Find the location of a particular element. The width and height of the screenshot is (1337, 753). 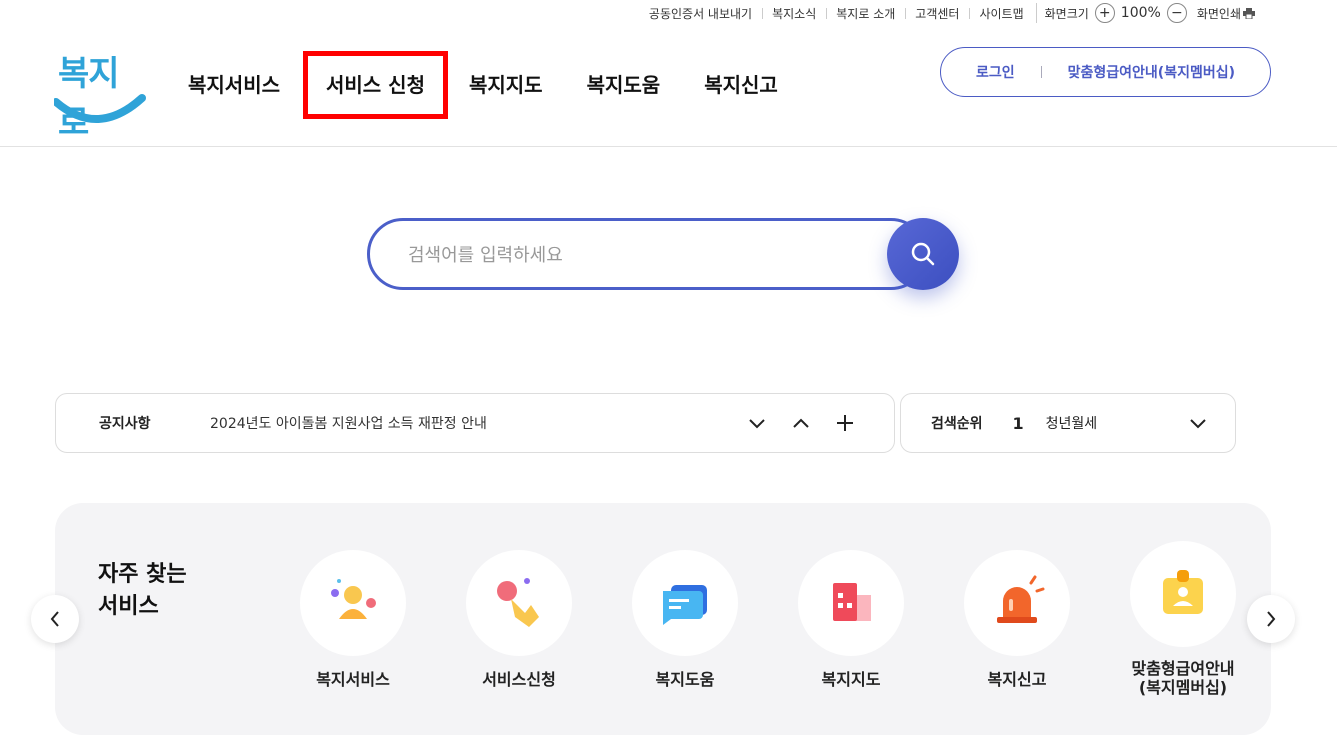

print-label: 화면인쇄 is located at coordinates (1218, 13).